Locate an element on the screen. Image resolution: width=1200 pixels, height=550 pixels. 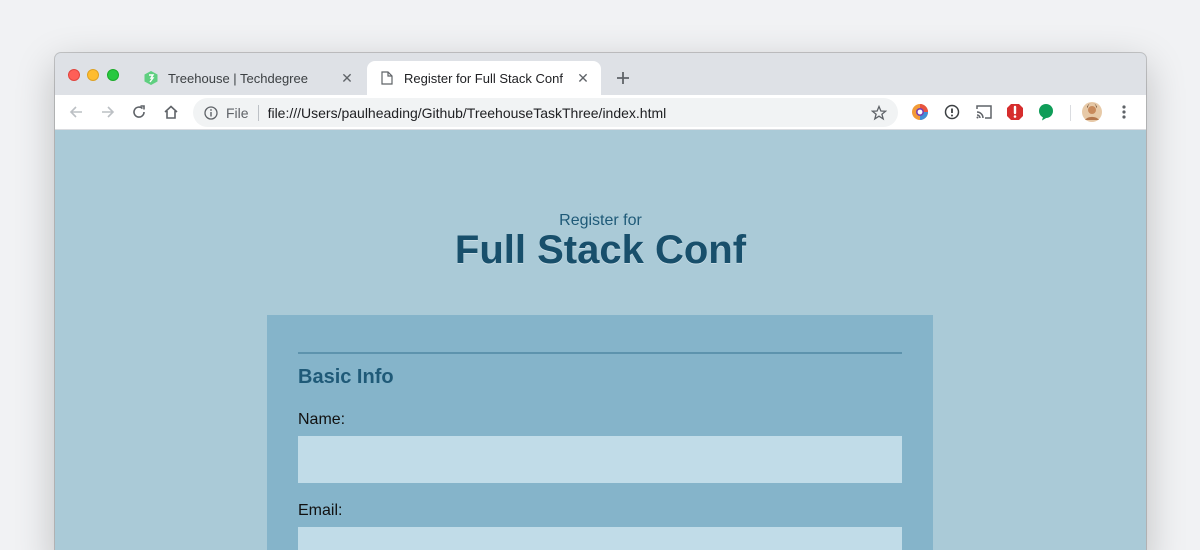
plus-icon is located at coordinates (623, 78).